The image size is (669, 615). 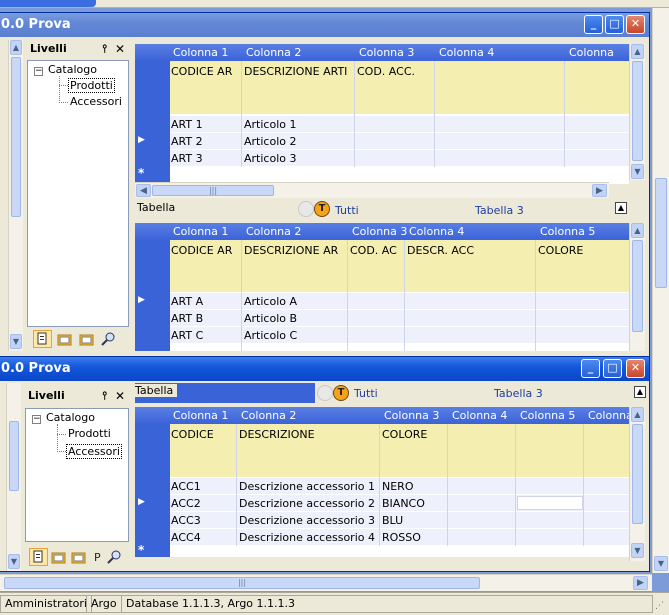 I want to click on grid-cell: ART 3, so click(x=187, y=158).